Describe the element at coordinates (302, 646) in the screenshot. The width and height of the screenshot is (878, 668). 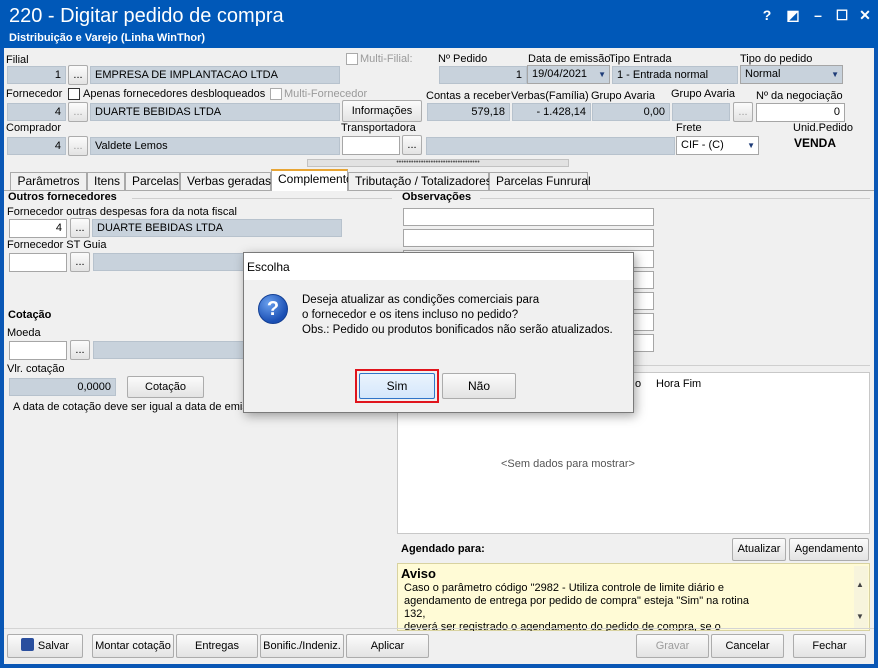
I see `bonific-indeniz-button: Bonific./Indeniz.` at that location.